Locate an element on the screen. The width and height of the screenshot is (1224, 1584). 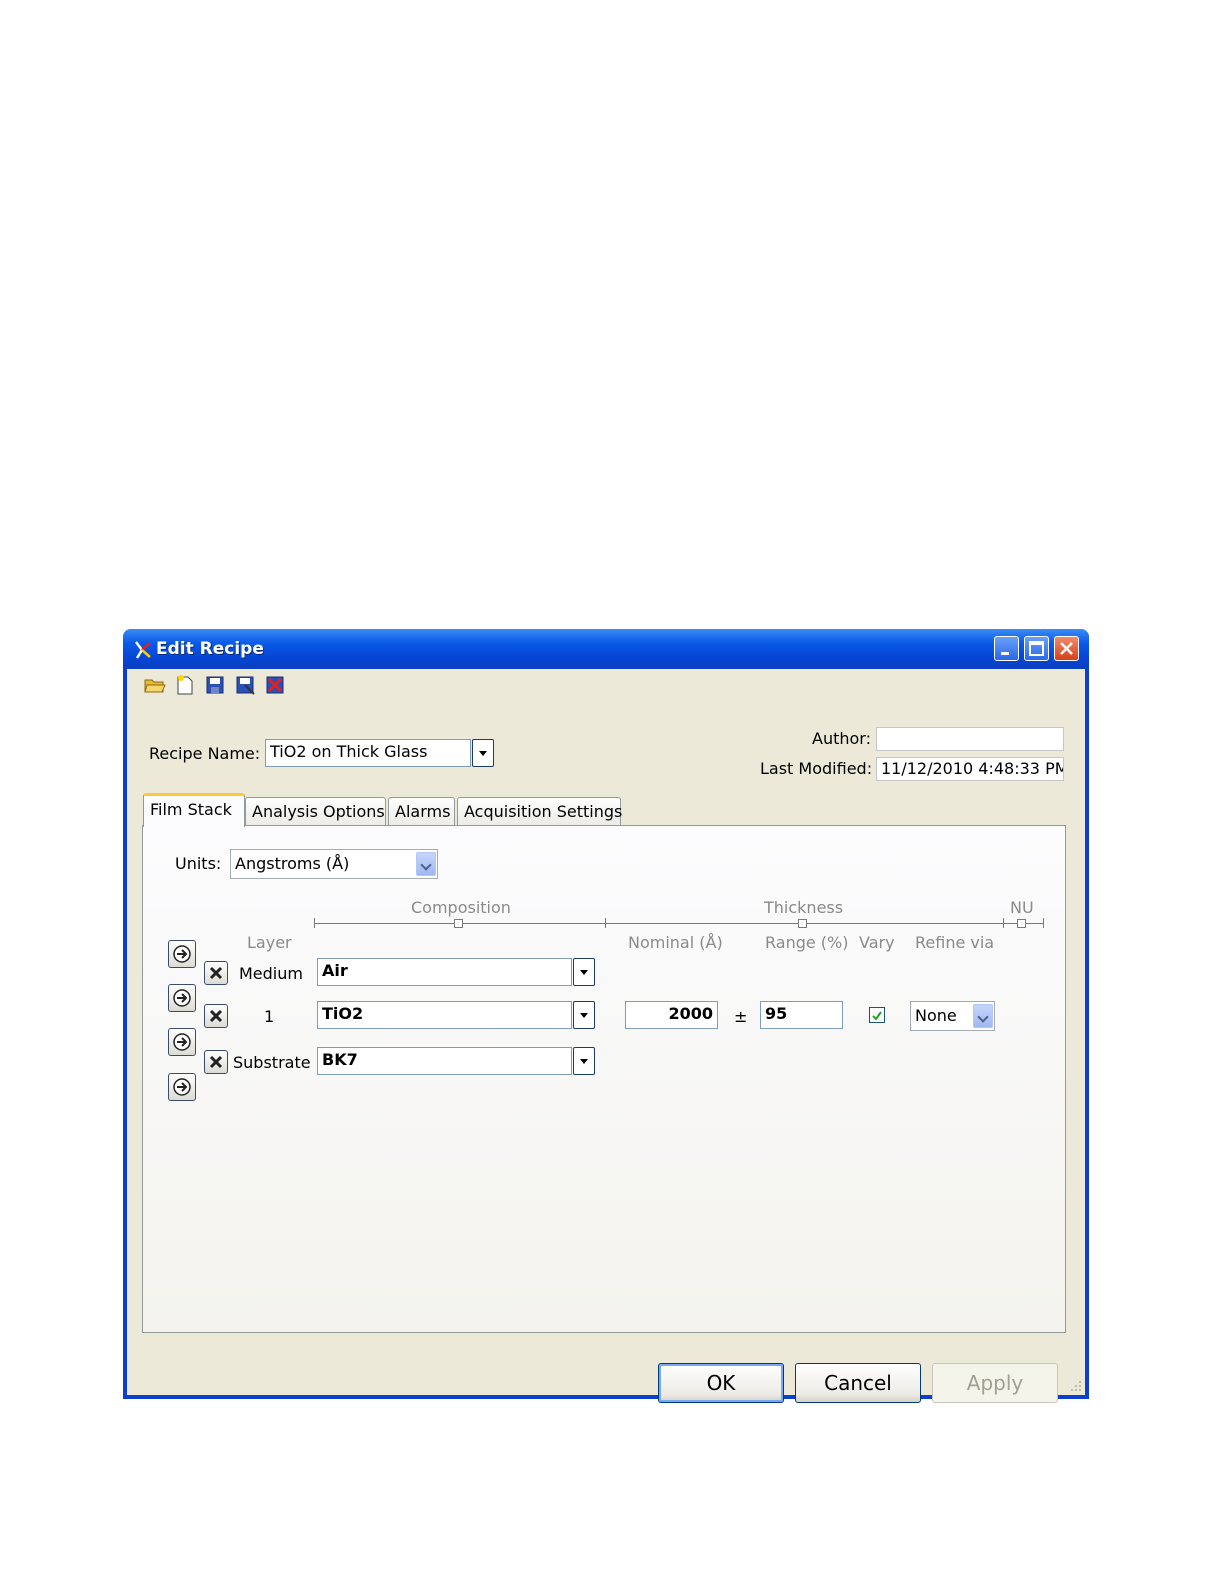
minimize-icon is located at coordinates (1005, 653).